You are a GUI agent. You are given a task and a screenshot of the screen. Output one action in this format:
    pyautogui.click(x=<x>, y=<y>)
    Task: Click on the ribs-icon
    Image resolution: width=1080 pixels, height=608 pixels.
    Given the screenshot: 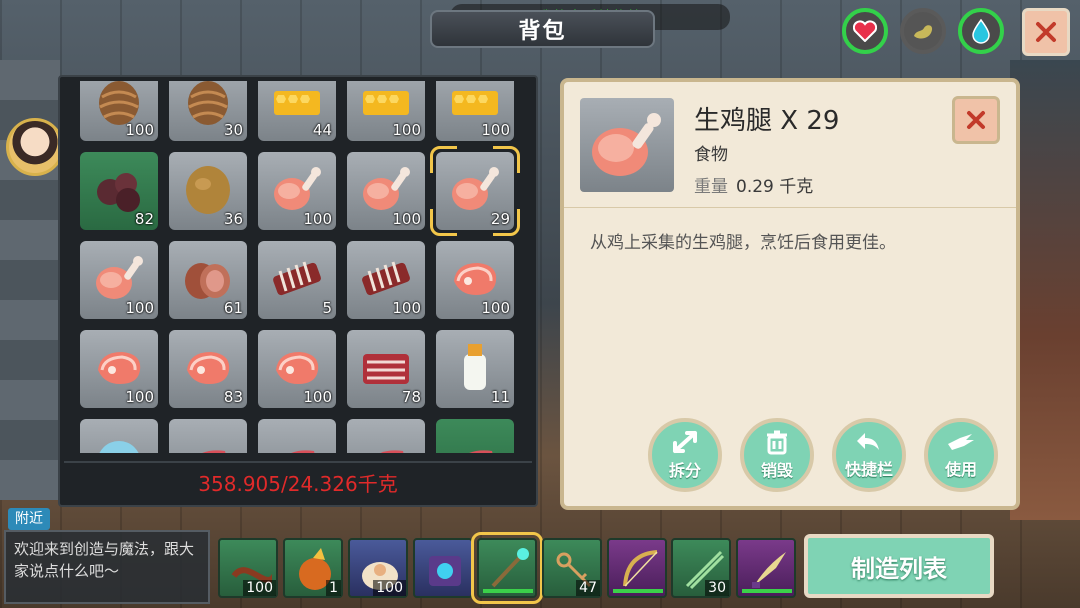 What is the action you would take?
    pyautogui.click(x=386, y=278)
    